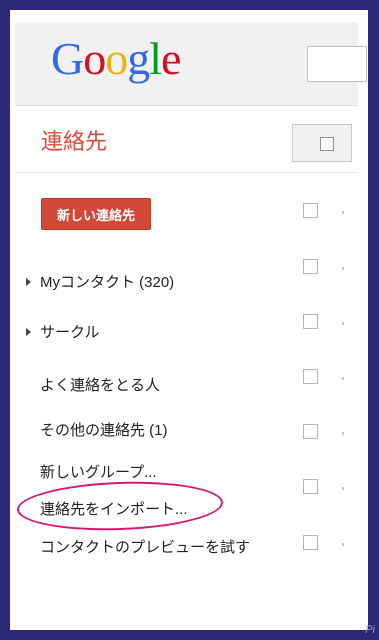 The height and width of the screenshot is (640, 379). I want to click on top-header: Google, so click(191, 64).